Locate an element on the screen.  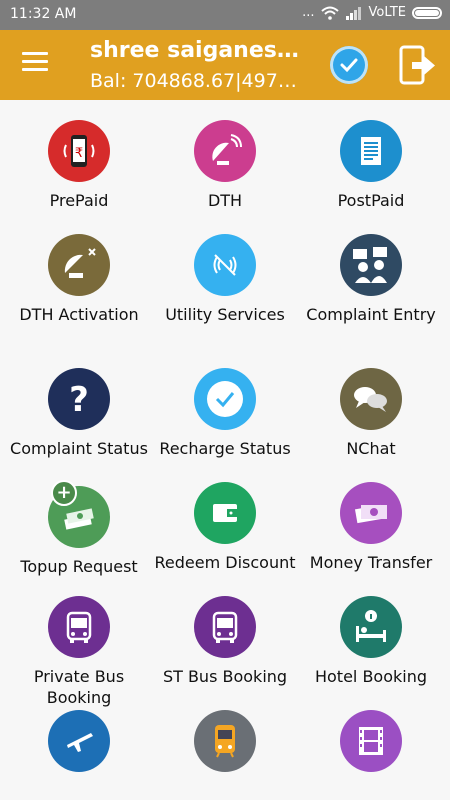
service-label: Redeem Discount is located at coordinates (225, 562).